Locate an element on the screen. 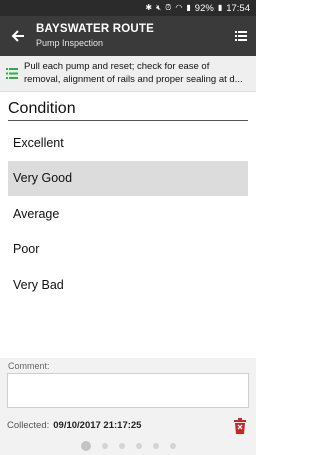  option-excellent: Excellent is located at coordinates (128, 143).